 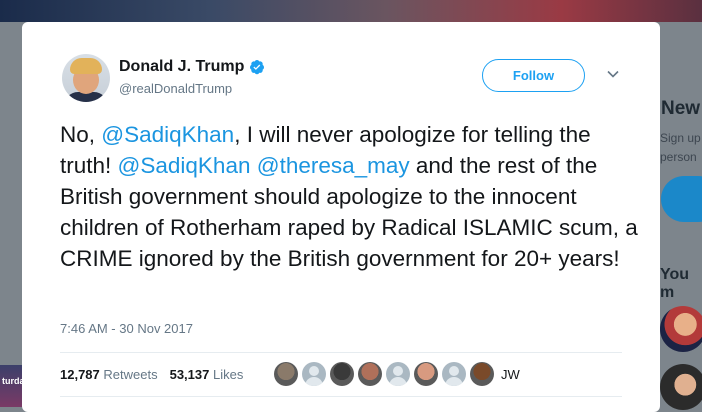 I want to click on retweets-count: 12,787, so click(x=80, y=374).